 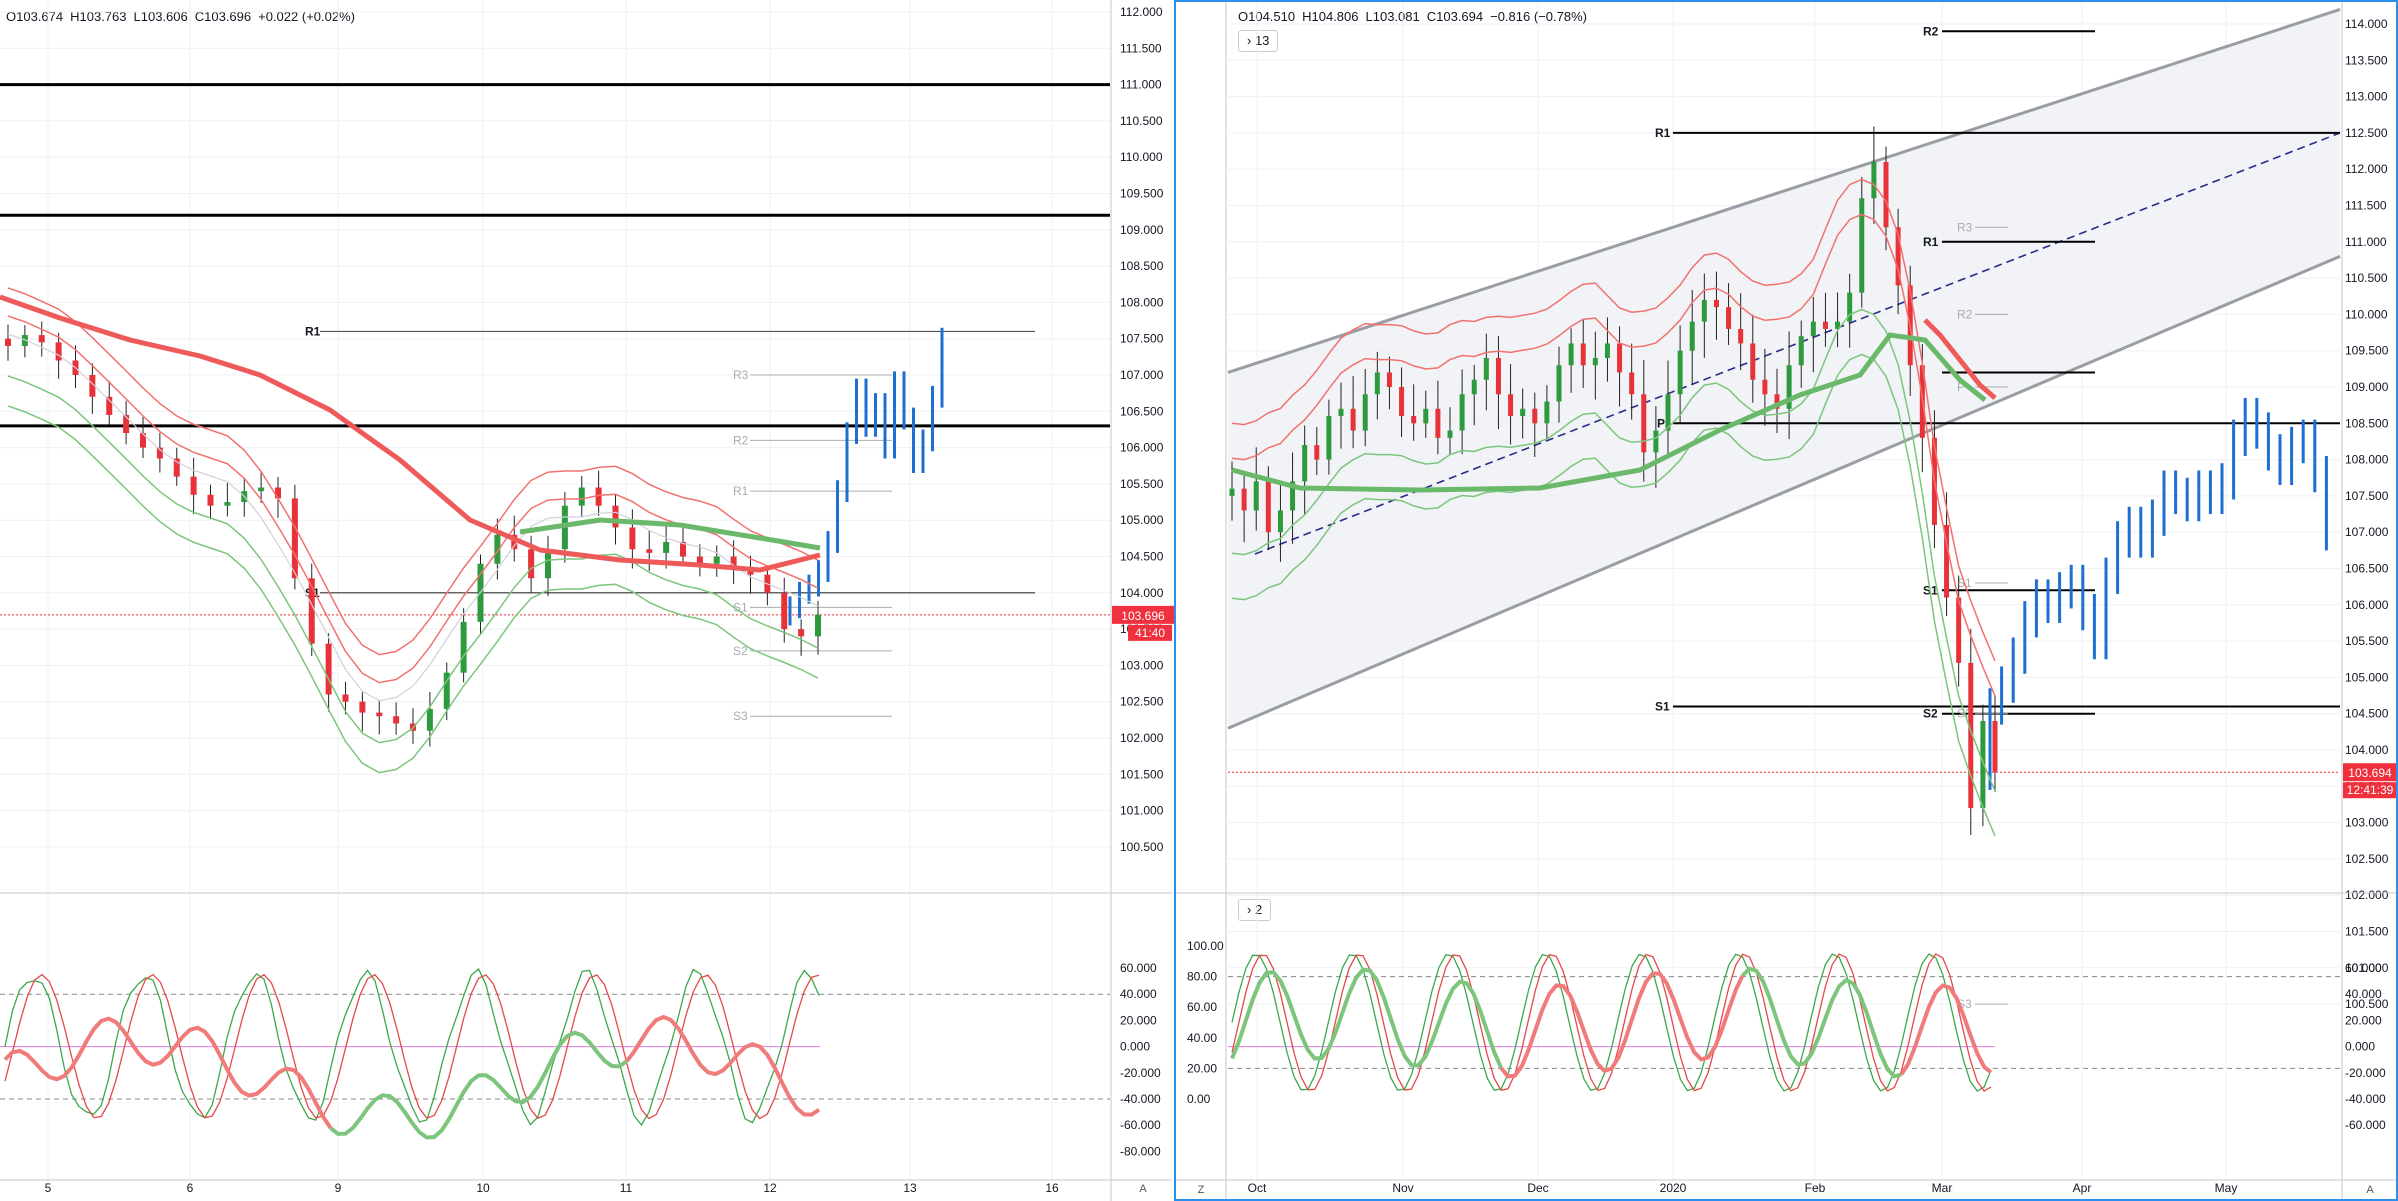 I want to click on left-osc-tick: 60.000, so click(x=1138, y=968).